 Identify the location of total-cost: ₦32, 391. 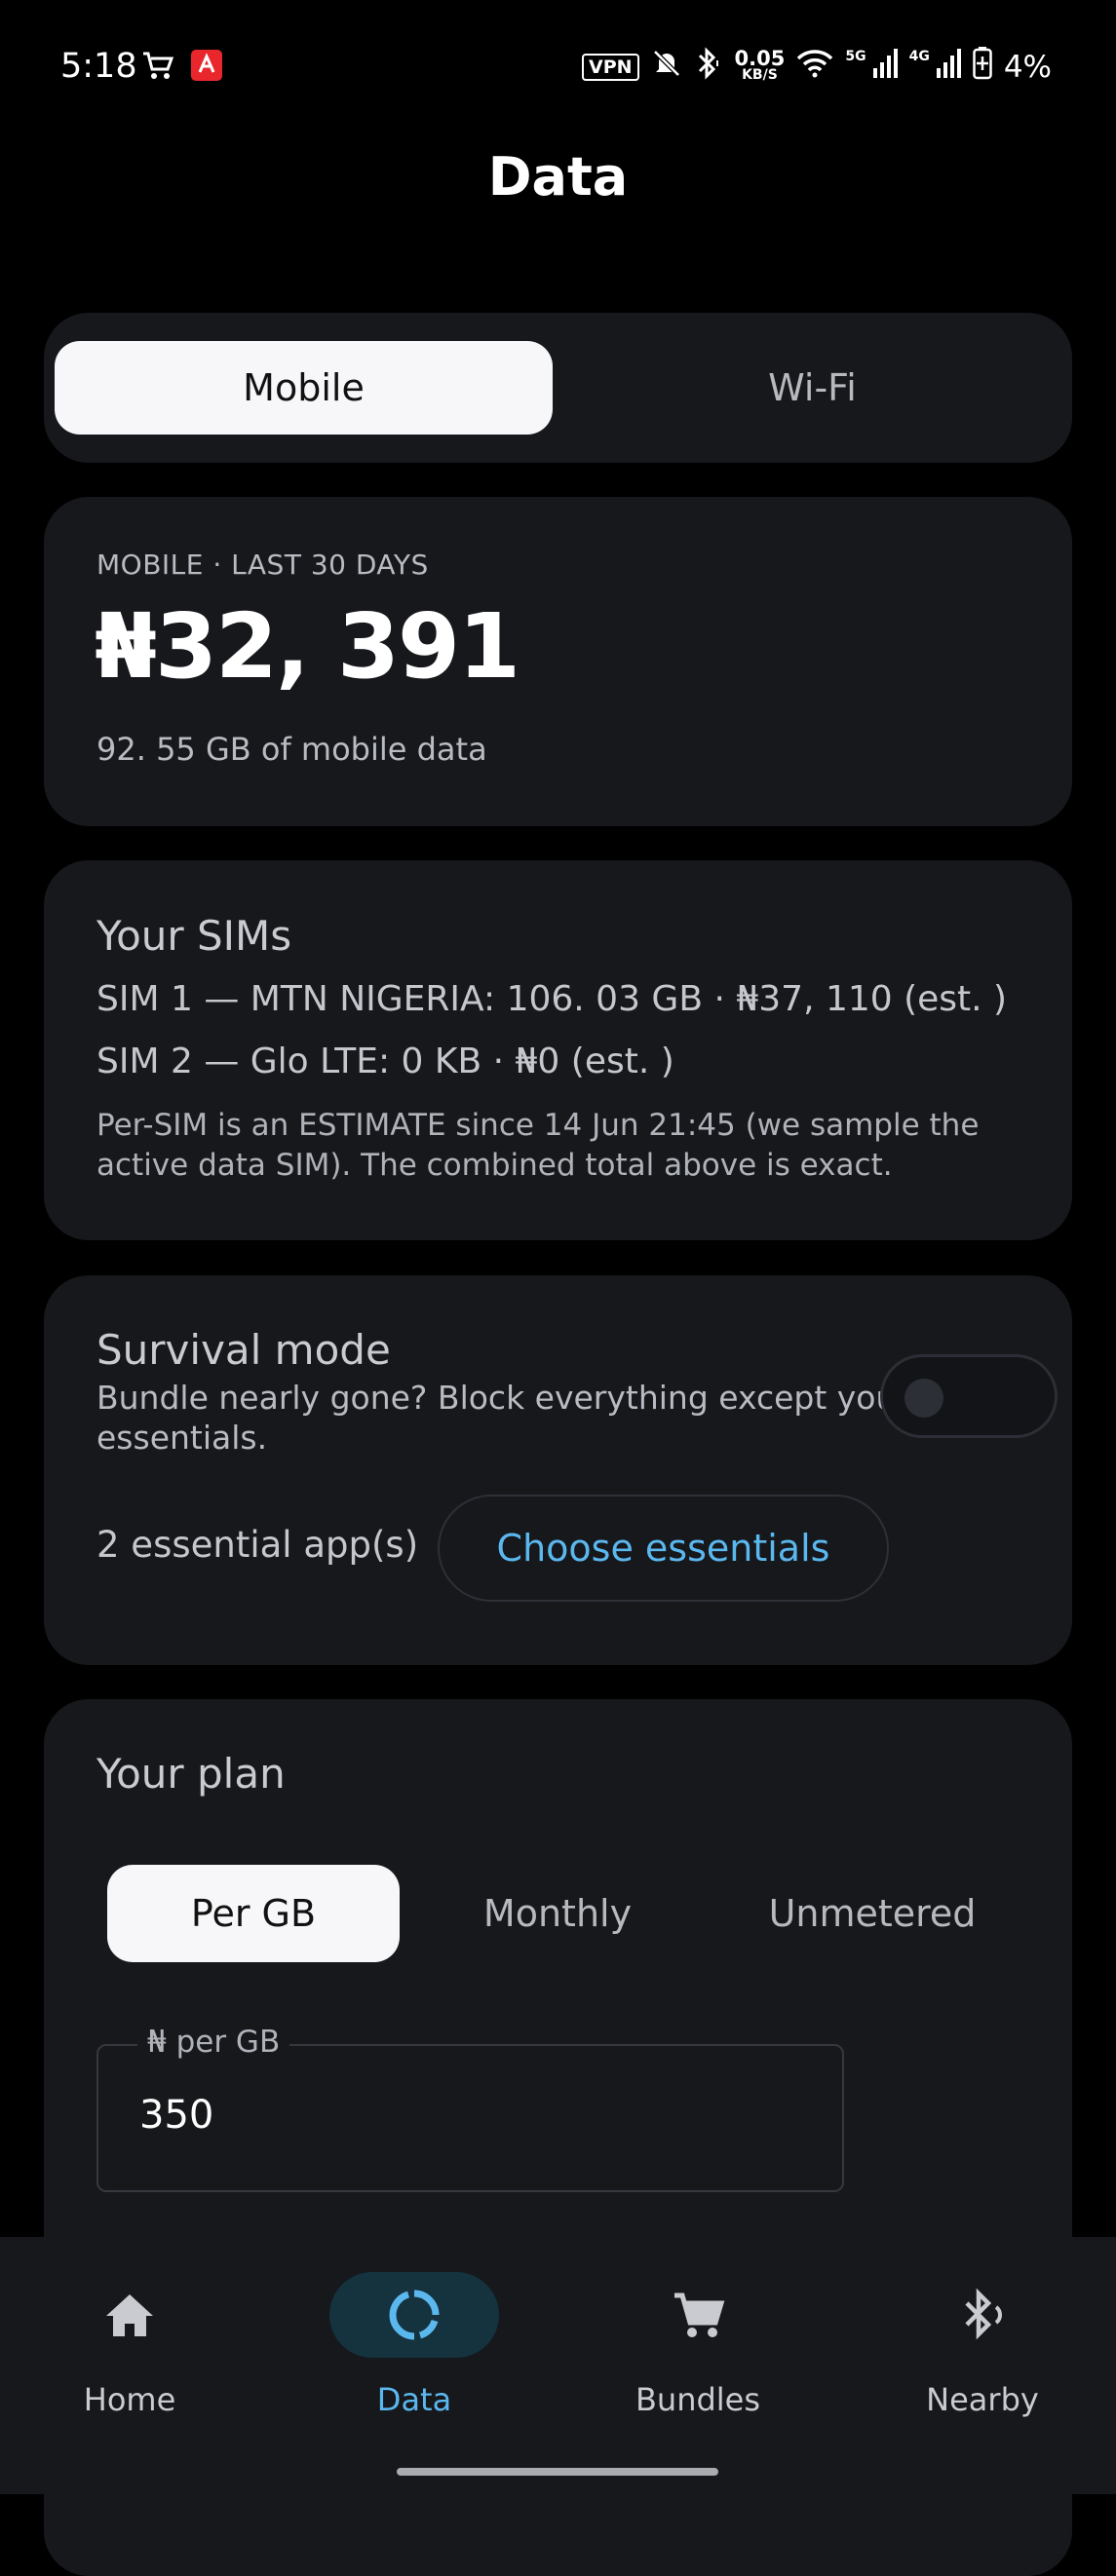
(307, 646).